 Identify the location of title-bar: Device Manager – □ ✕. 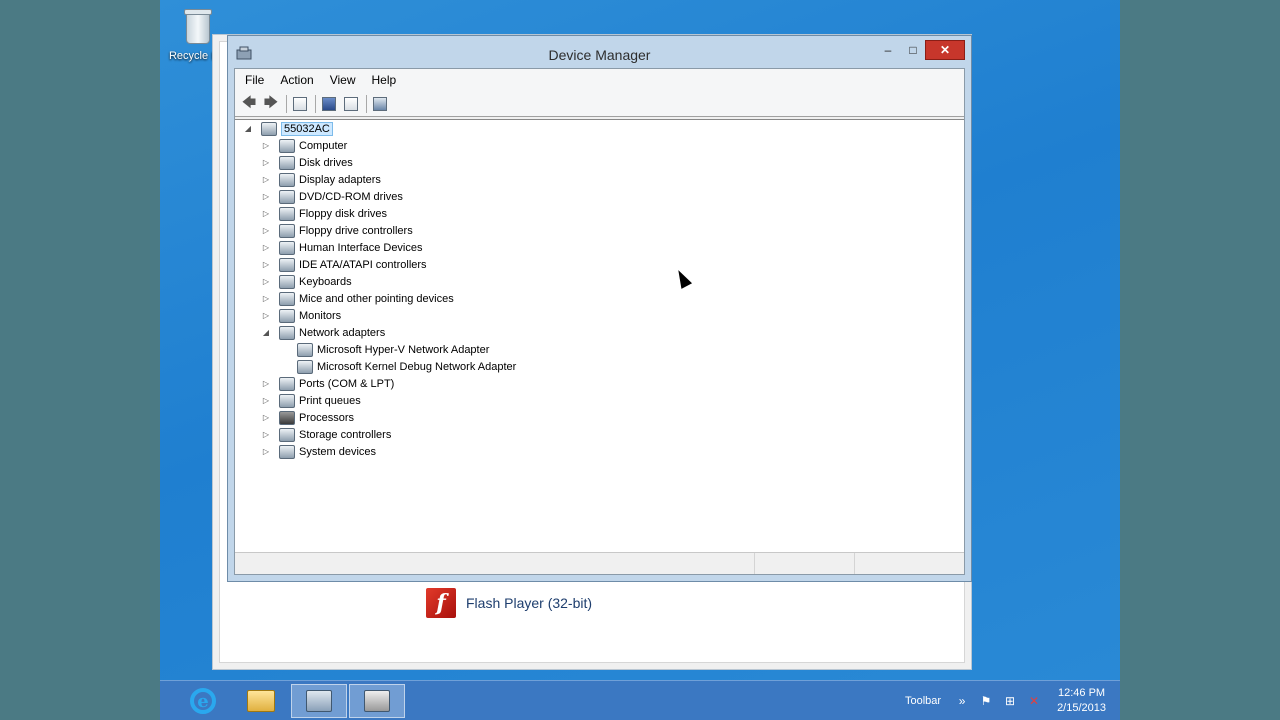
(599, 52).